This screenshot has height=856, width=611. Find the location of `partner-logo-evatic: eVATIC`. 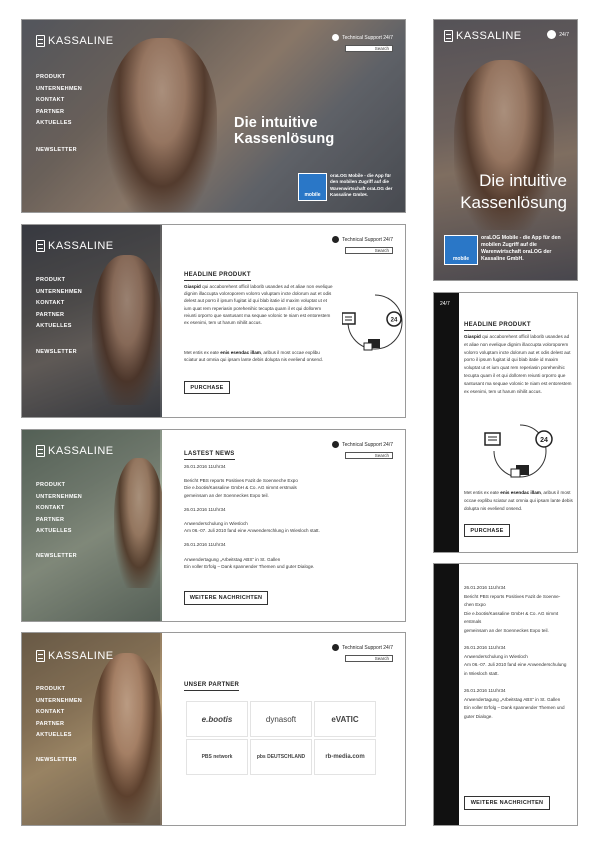

partner-logo-evatic: eVATIC is located at coordinates (345, 719).